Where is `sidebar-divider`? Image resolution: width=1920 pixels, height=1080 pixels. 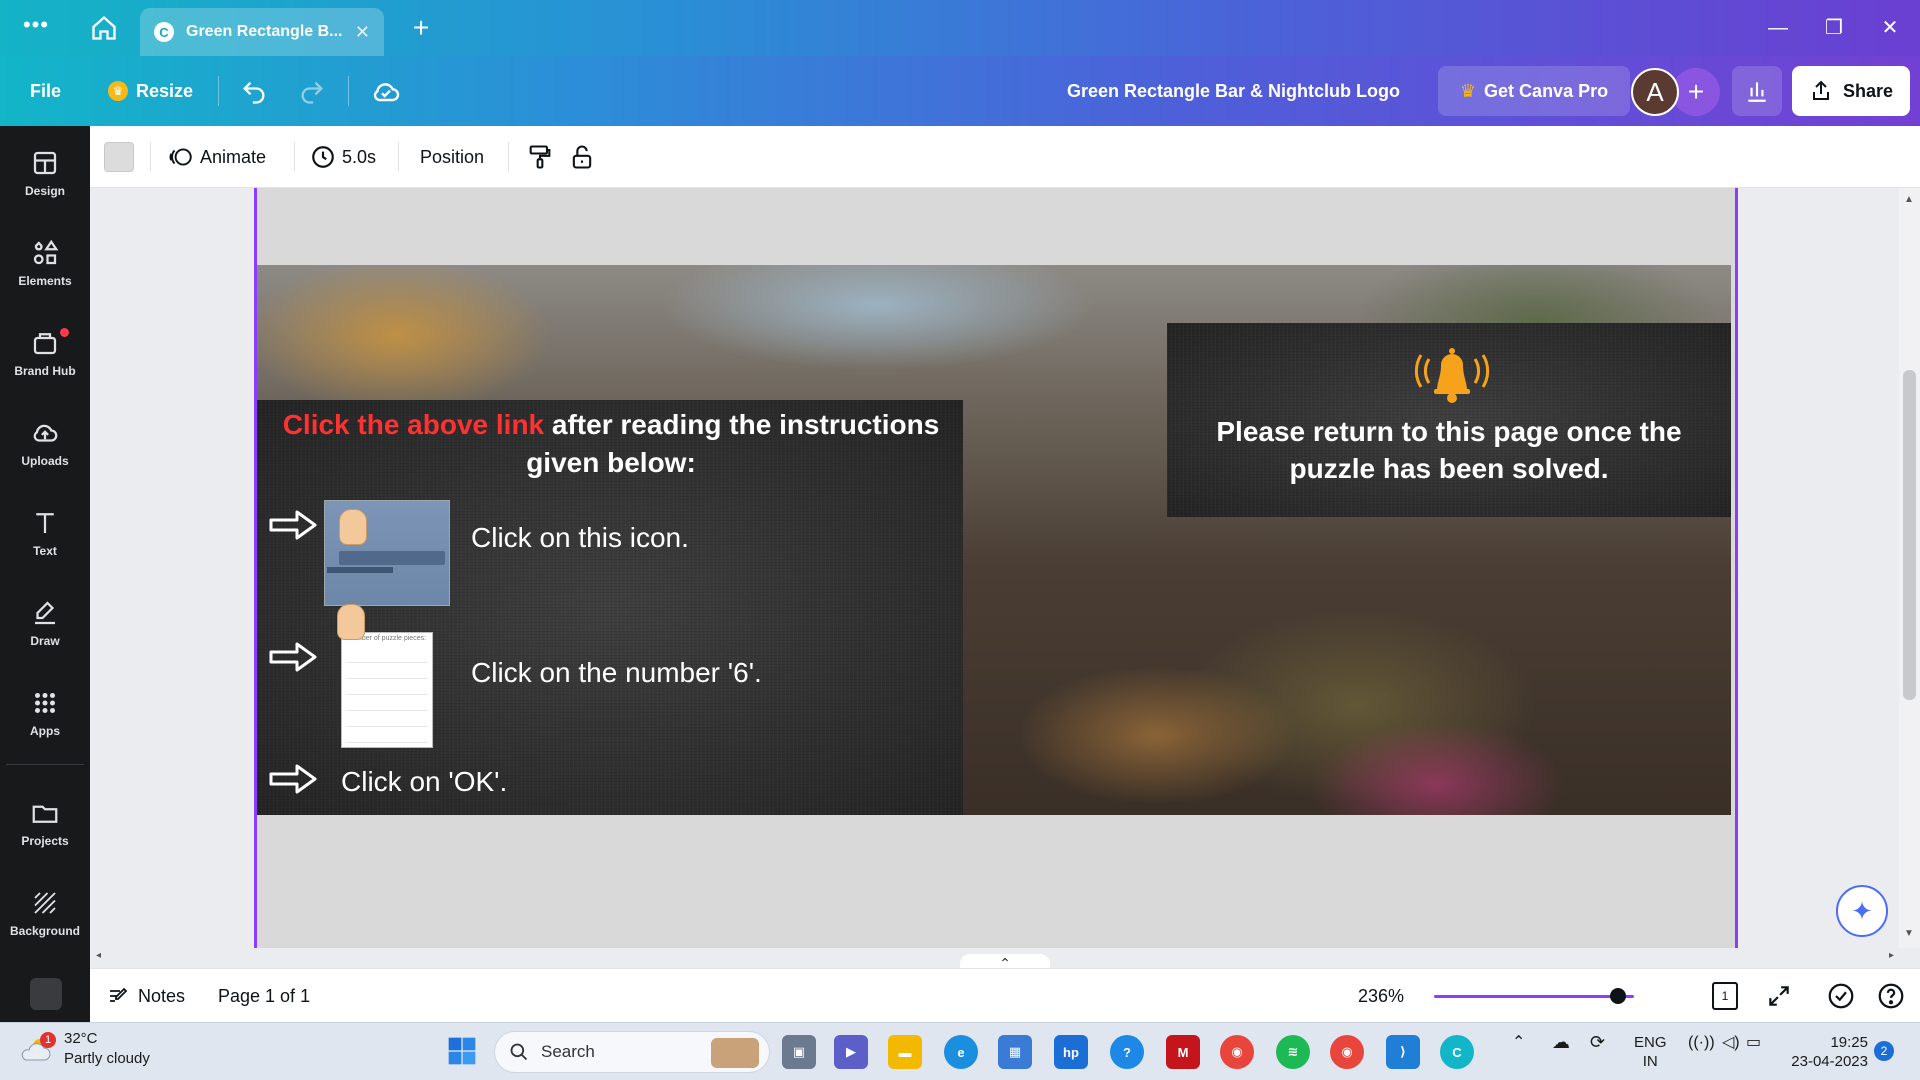
sidebar-divider is located at coordinates (45, 764).